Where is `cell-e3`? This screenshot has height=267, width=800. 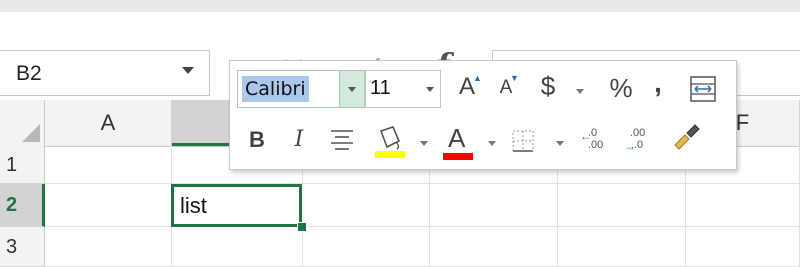 cell-e3 is located at coordinates (622, 247).